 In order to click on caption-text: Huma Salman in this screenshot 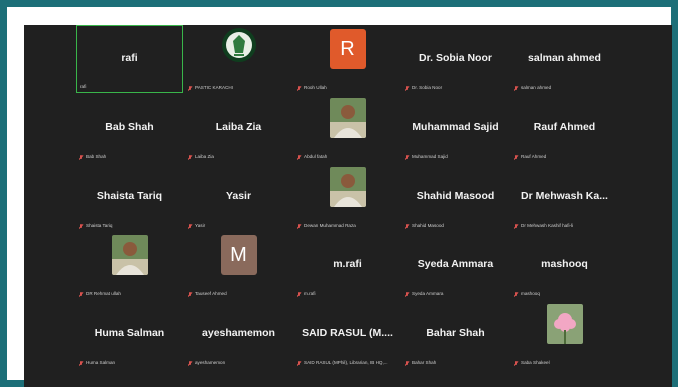, I will do `click(101, 362)`.